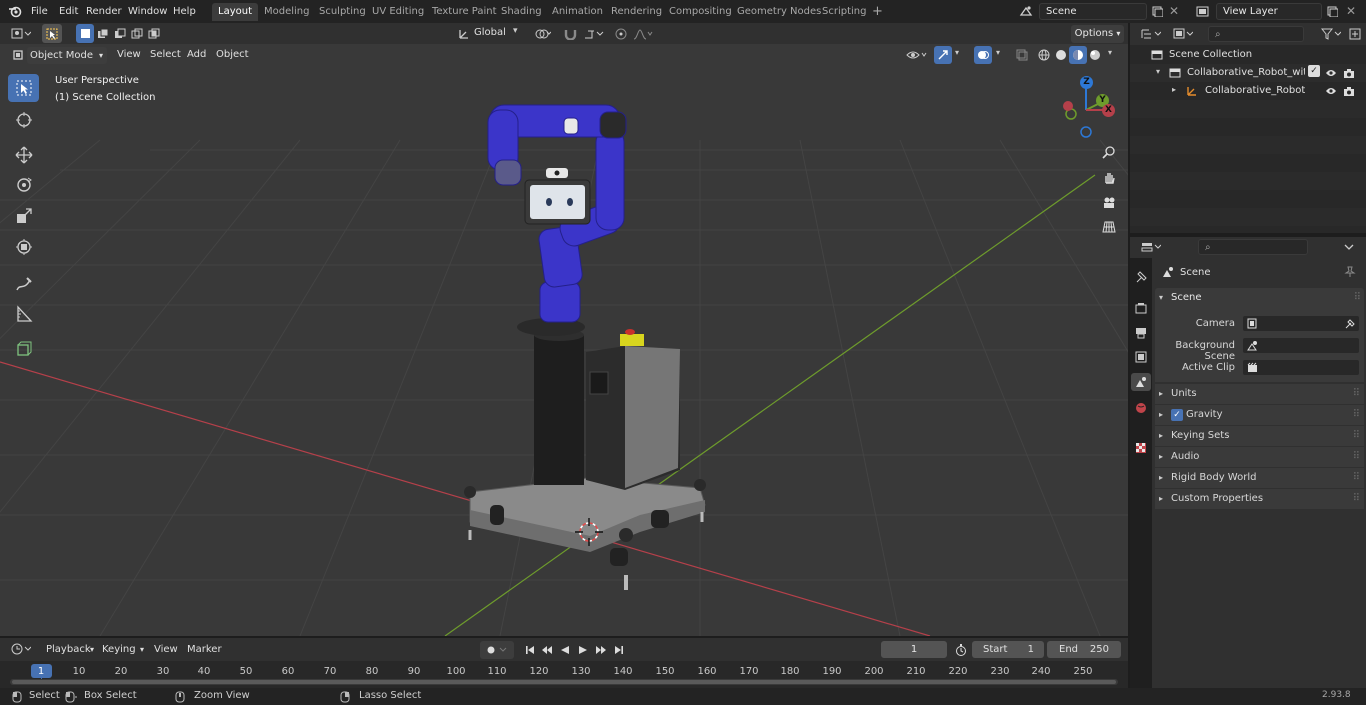 The height and width of the screenshot is (705, 1366). I want to click on rigid-body-world-panel-header: ▸ Rigid Body World ⠿, so click(1259, 478).